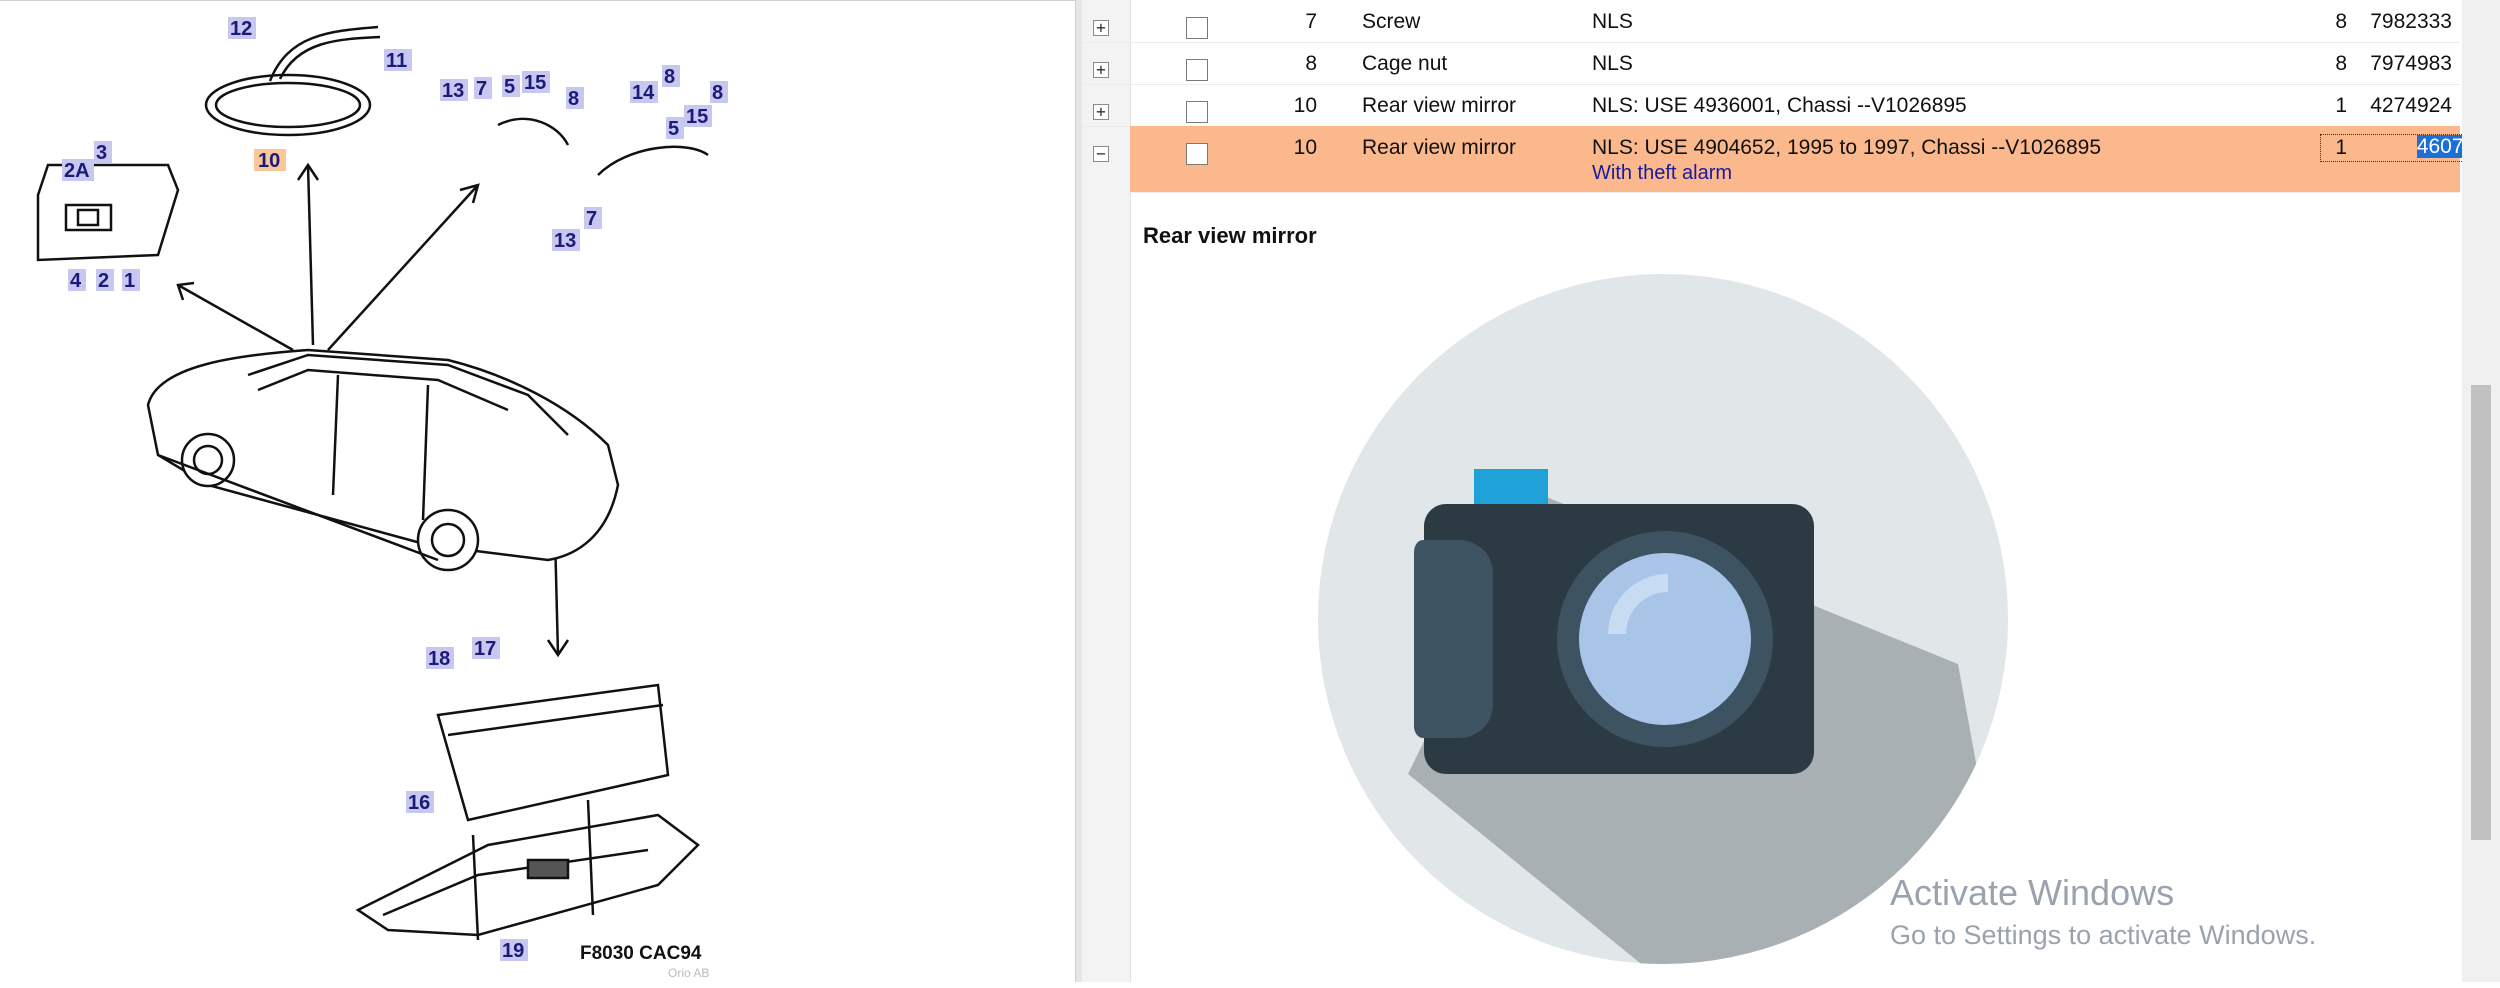  What do you see at coordinates (1771, 63) in the screenshot?
I see `table-row: + 8 Cage nut NLS 8 7974983` at bounding box center [1771, 63].